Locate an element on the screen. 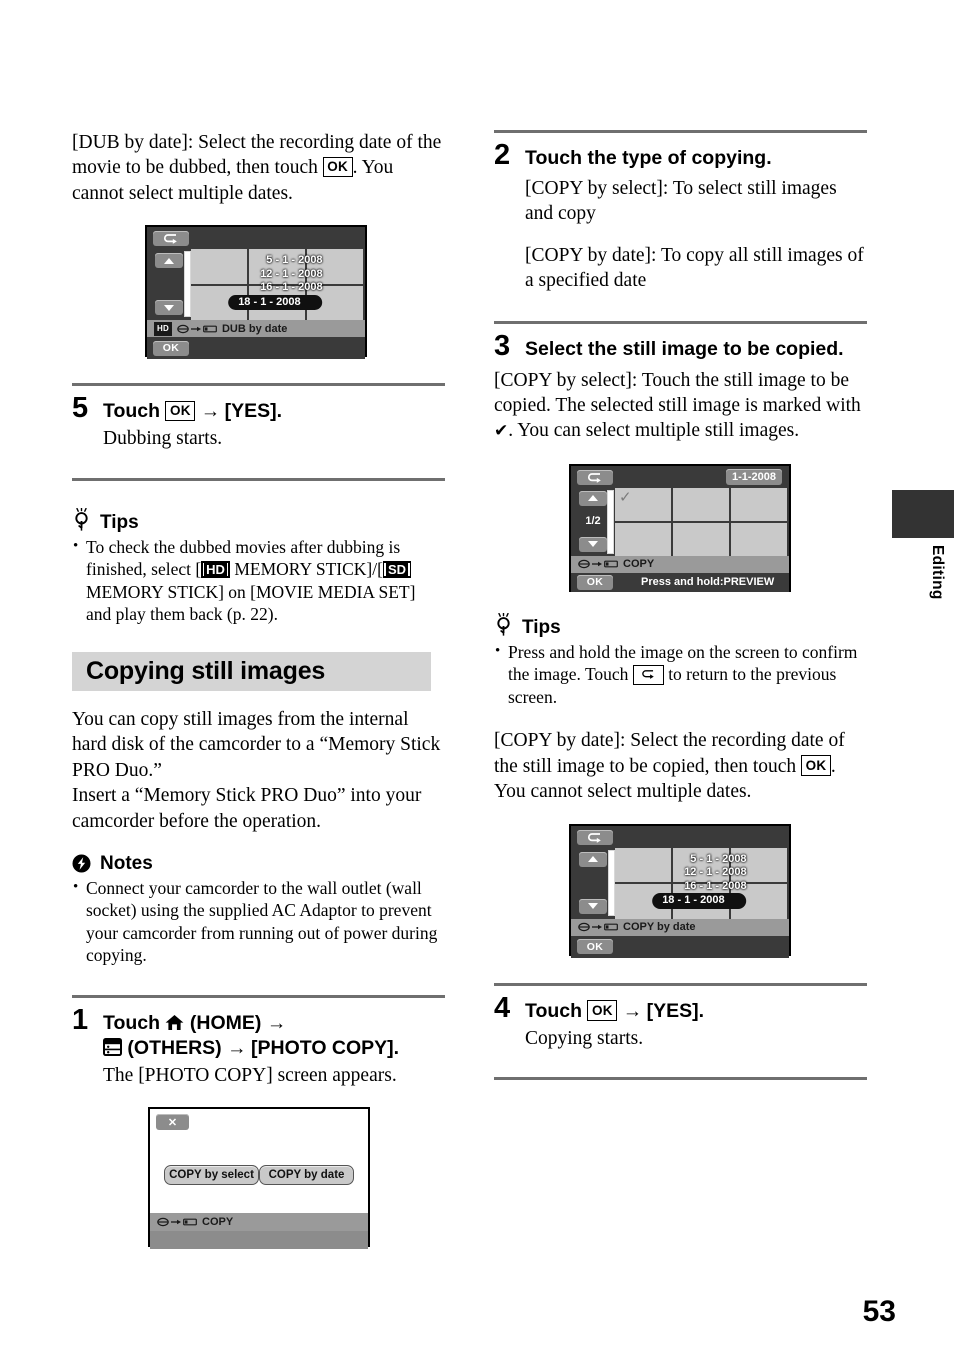  thumbnail-grid: ✓ is located at coordinates (701, 521).